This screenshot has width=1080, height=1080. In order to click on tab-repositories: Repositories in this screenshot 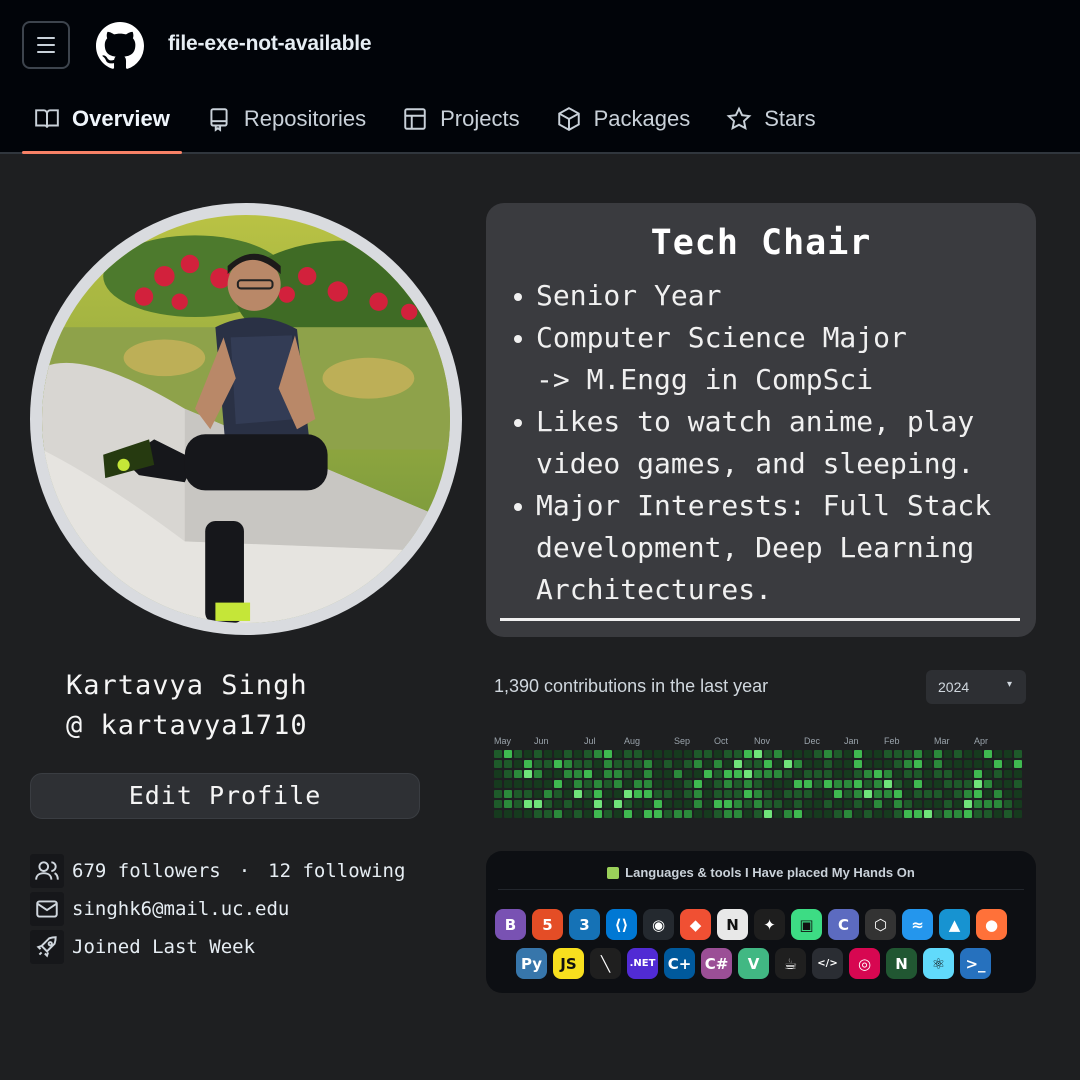, I will do `click(286, 119)`.